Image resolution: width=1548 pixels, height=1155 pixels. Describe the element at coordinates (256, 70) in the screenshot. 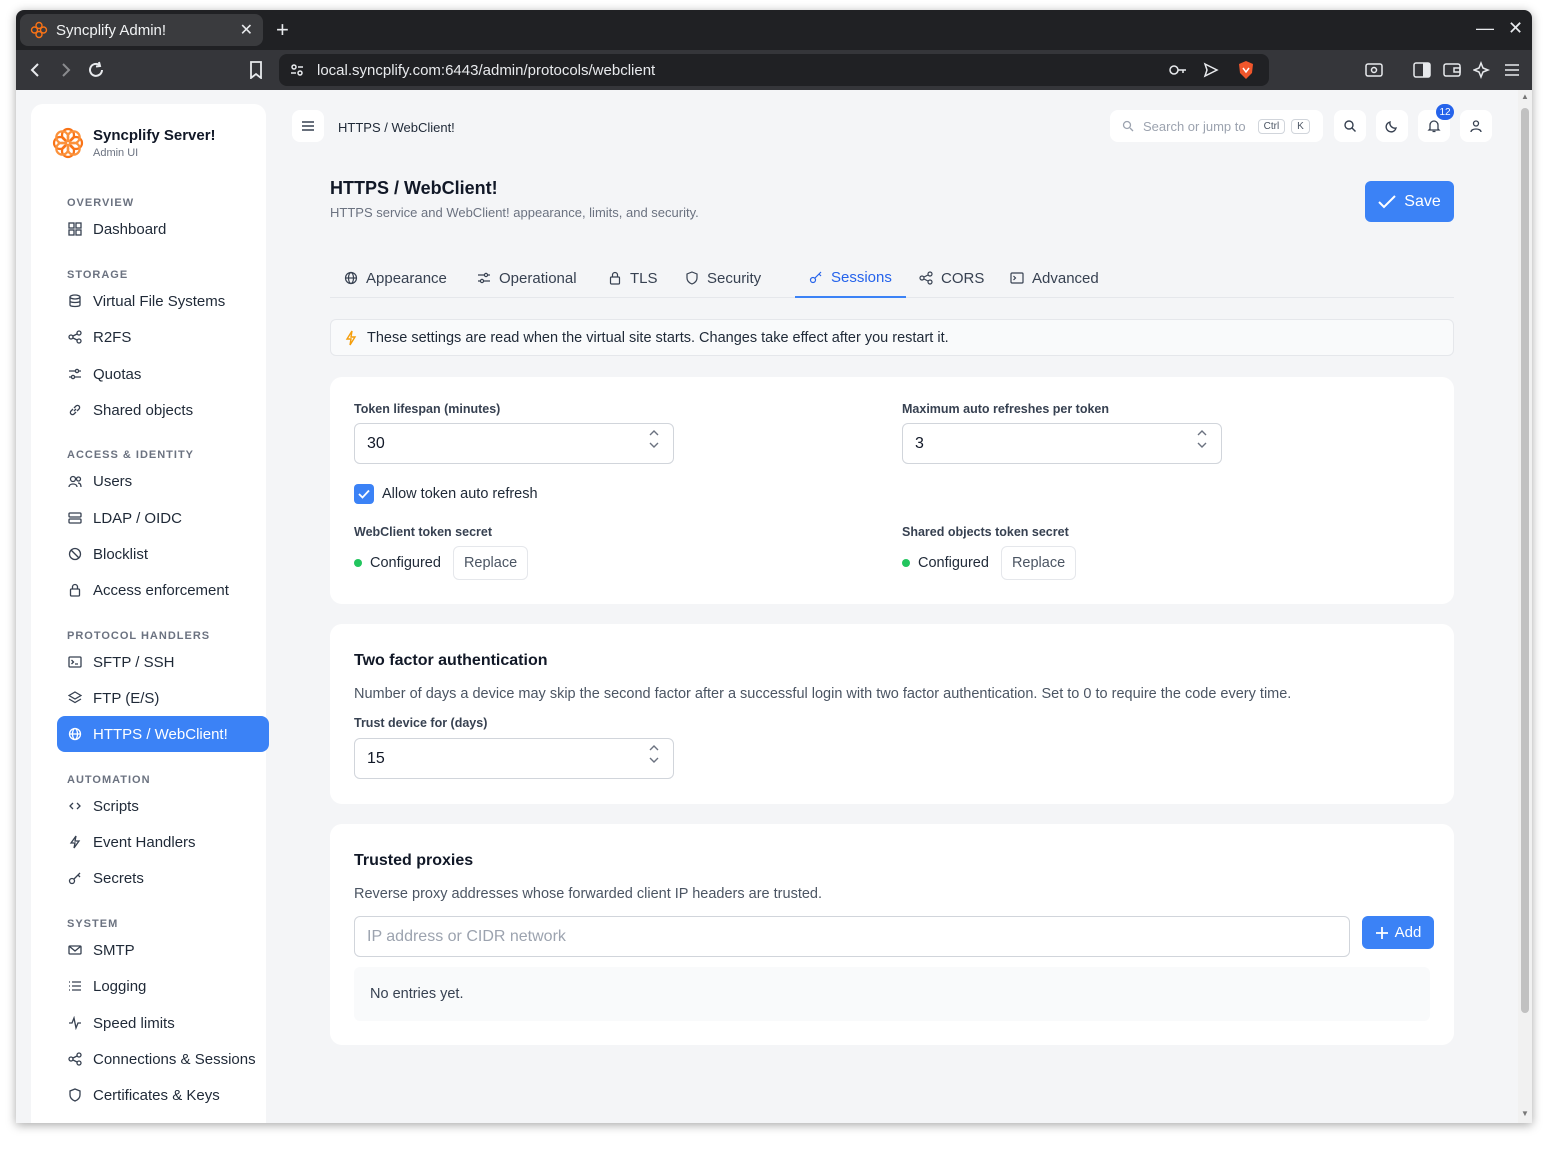

I see `bookmark-icon` at that location.